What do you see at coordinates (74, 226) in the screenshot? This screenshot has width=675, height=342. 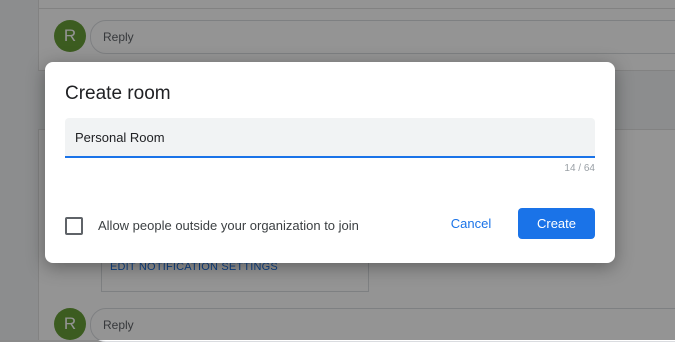 I see `allow-external-checkbox` at bounding box center [74, 226].